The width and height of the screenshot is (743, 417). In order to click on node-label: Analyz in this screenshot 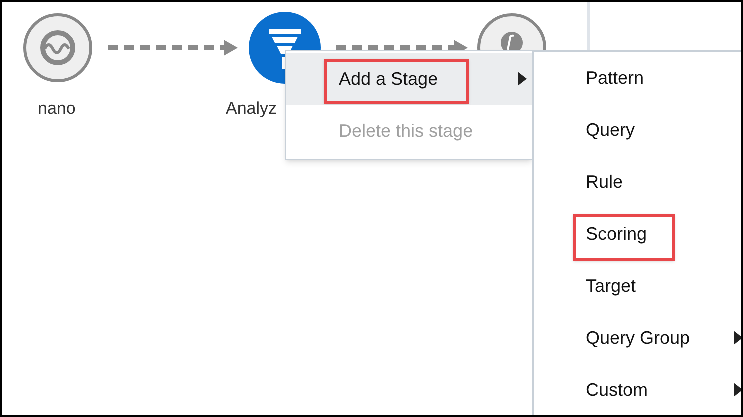, I will do `click(252, 109)`.